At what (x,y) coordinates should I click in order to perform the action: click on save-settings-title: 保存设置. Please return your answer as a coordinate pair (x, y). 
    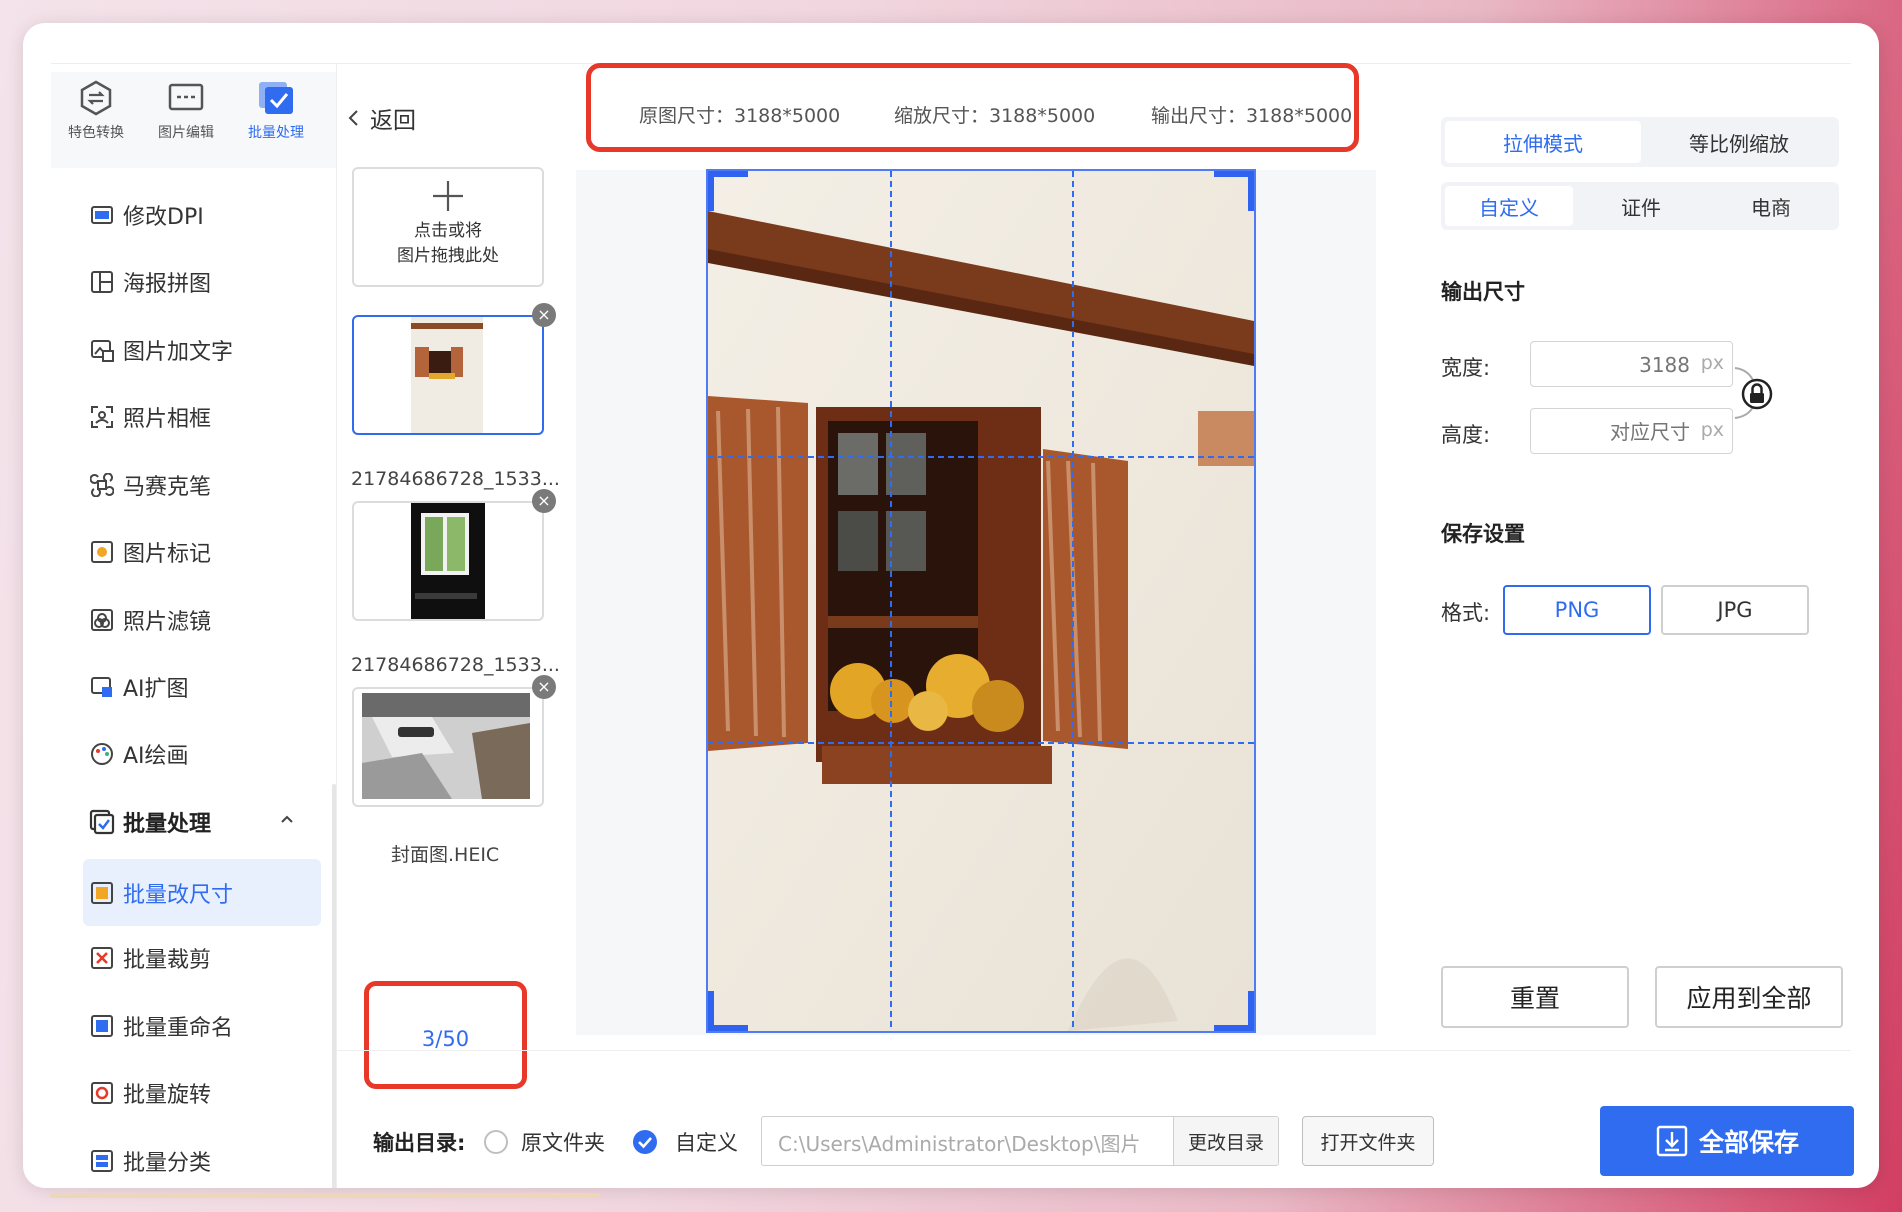
    Looking at the image, I should click on (1483, 534).